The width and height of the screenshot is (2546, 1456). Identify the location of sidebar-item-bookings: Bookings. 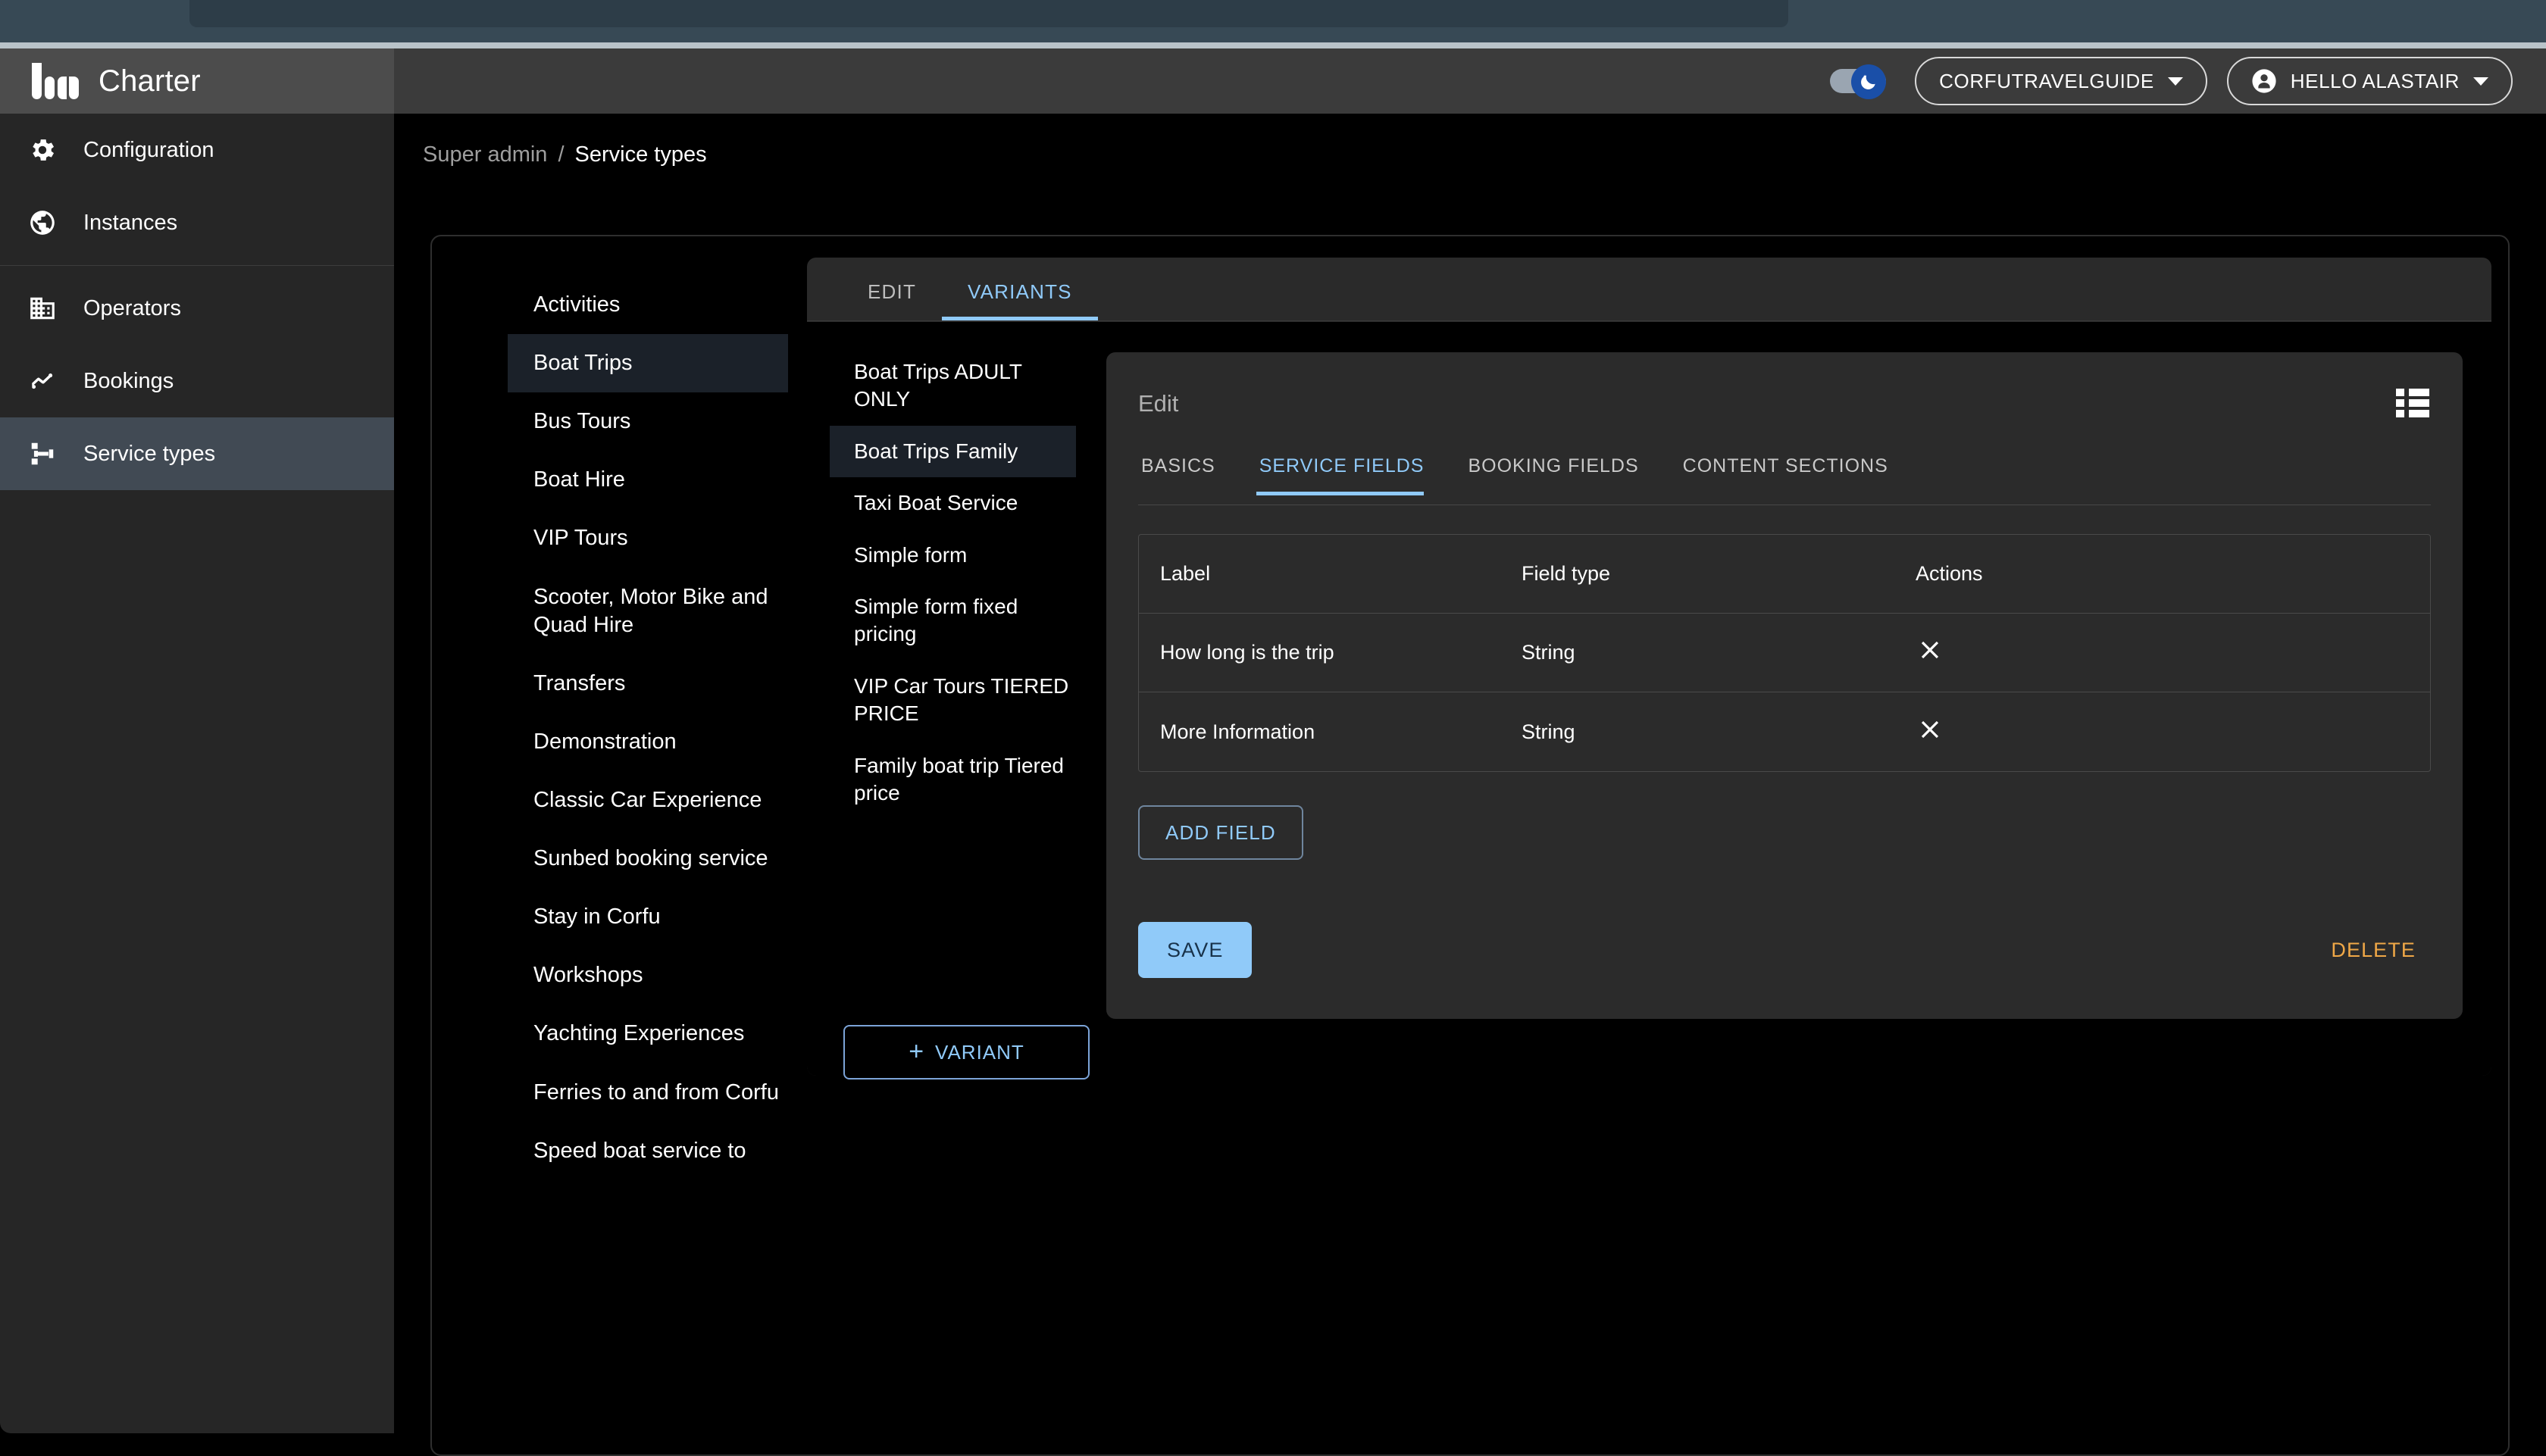
(197, 381).